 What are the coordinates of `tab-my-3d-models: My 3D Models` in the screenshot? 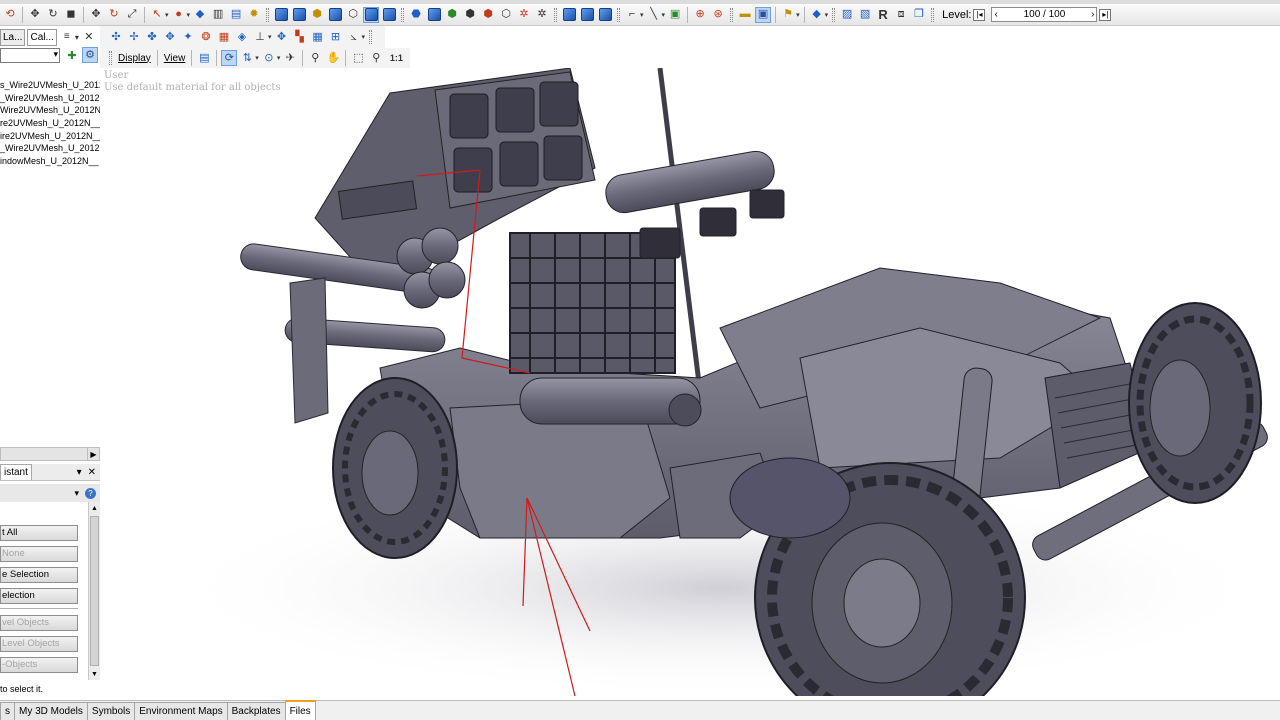 It's located at (51, 711).